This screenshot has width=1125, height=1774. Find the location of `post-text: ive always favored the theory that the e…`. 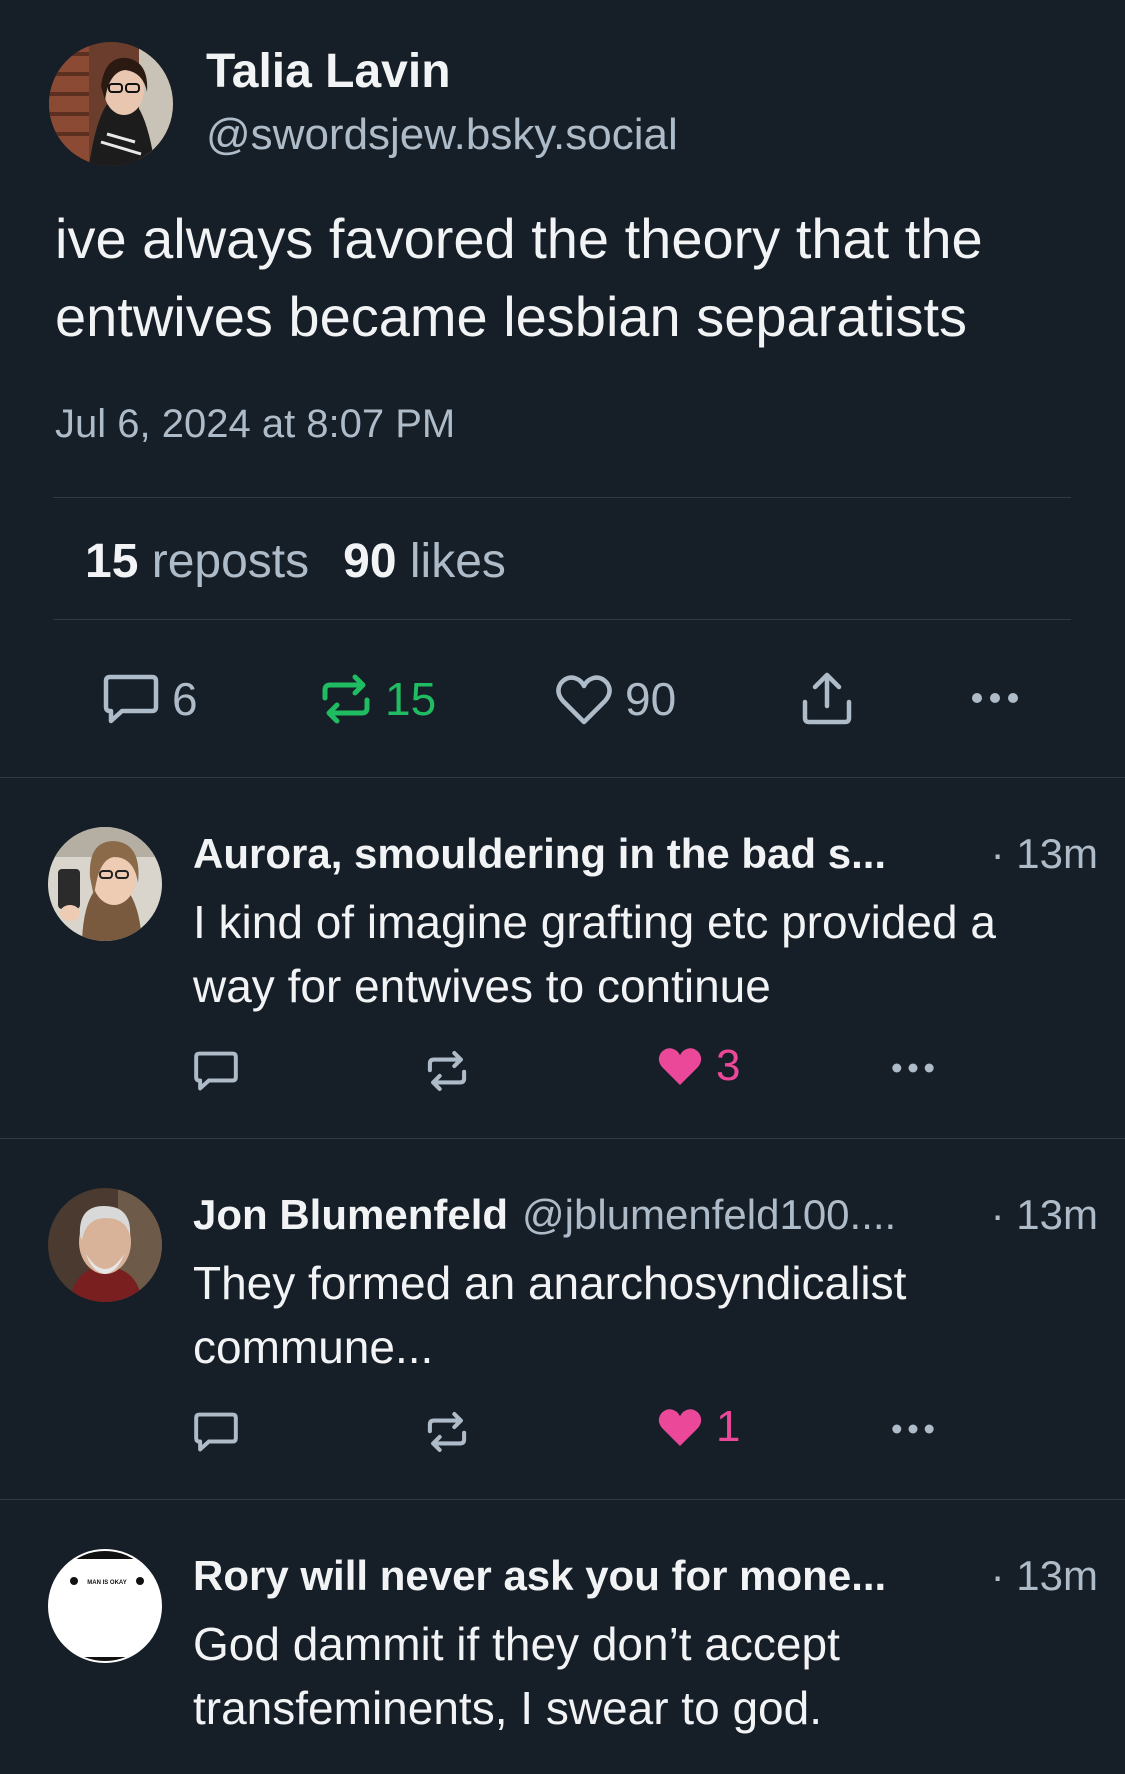

post-text: ive always favored the theory that the e… is located at coordinates (519, 277).